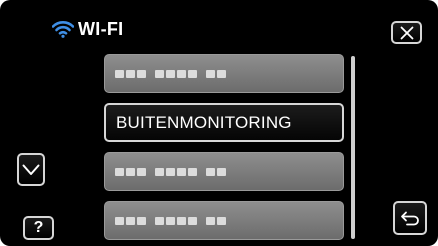 Image resolution: width=438 pixels, height=246 pixels. Describe the element at coordinates (63, 29) in the screenshot. I see `wifi-icon` at that location.